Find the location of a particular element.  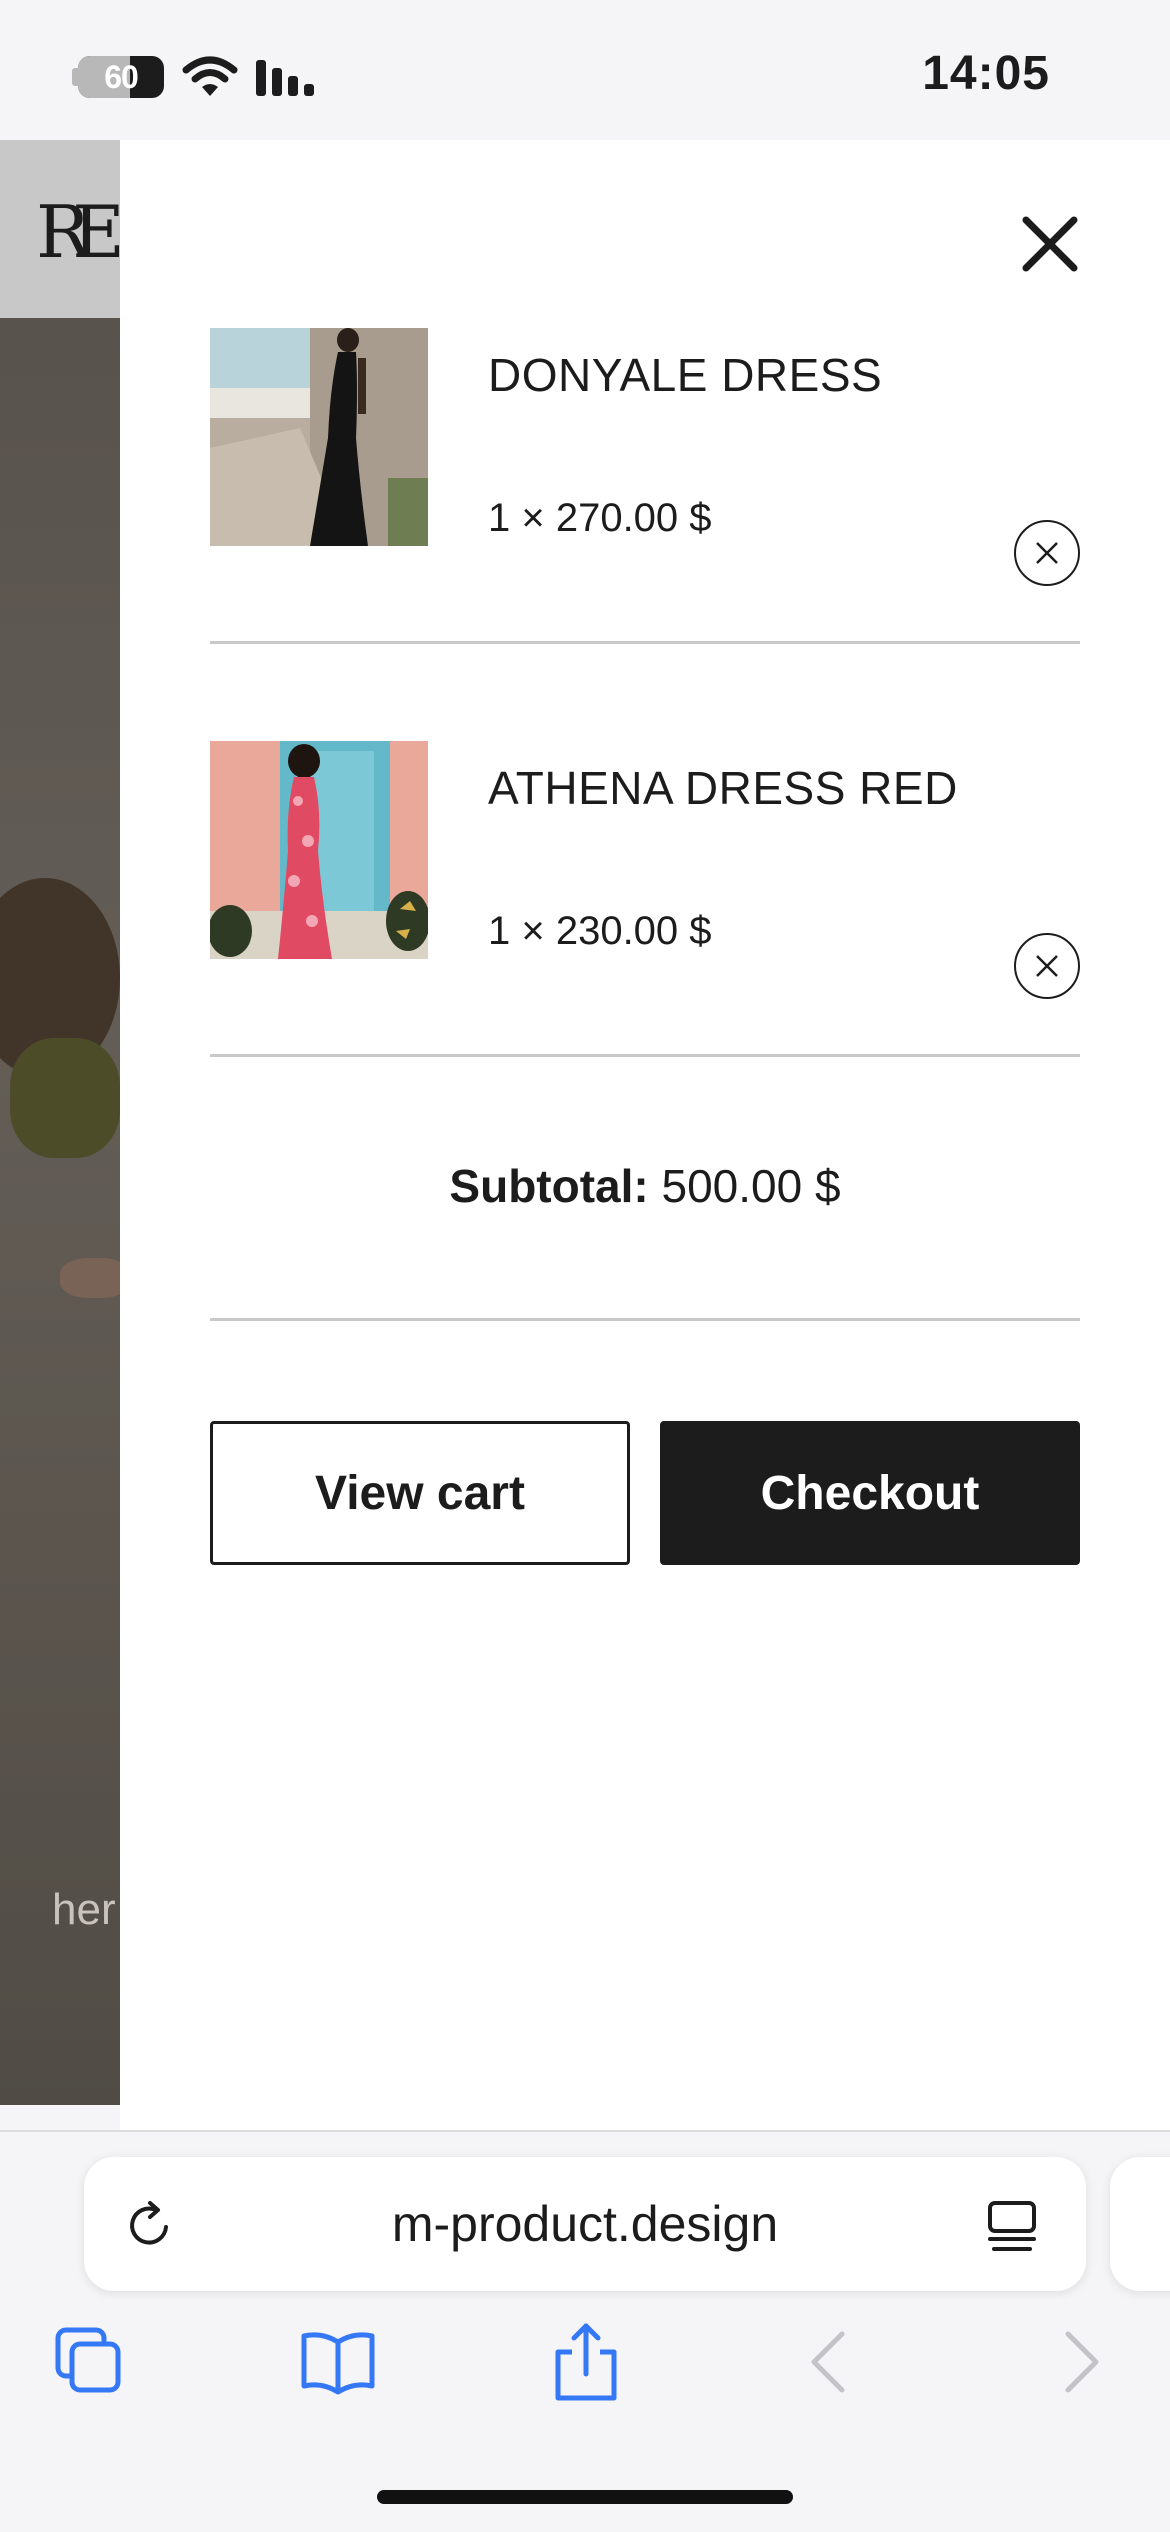

product-price: 1 × 270.00 $ is located at coordinates (600, 518).